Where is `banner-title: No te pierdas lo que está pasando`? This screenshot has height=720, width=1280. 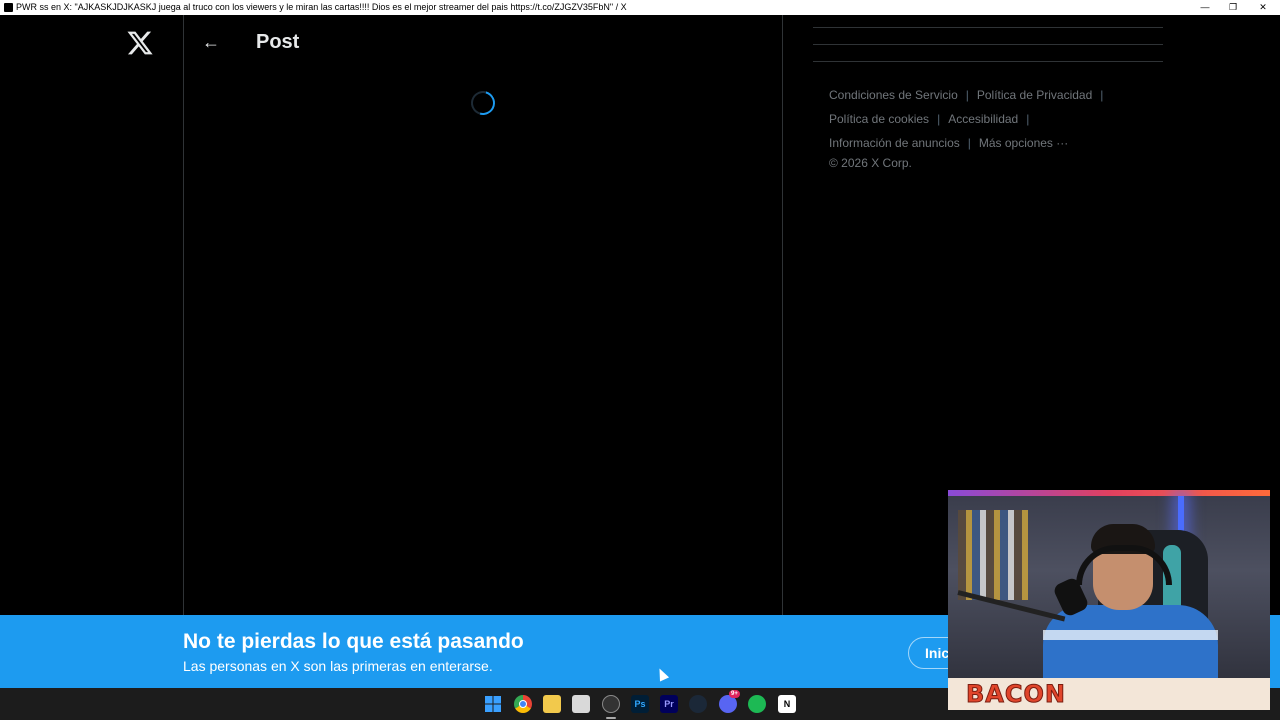
banner-title: No te pierdas lo que está pasando is located at coordinates (353, 641).